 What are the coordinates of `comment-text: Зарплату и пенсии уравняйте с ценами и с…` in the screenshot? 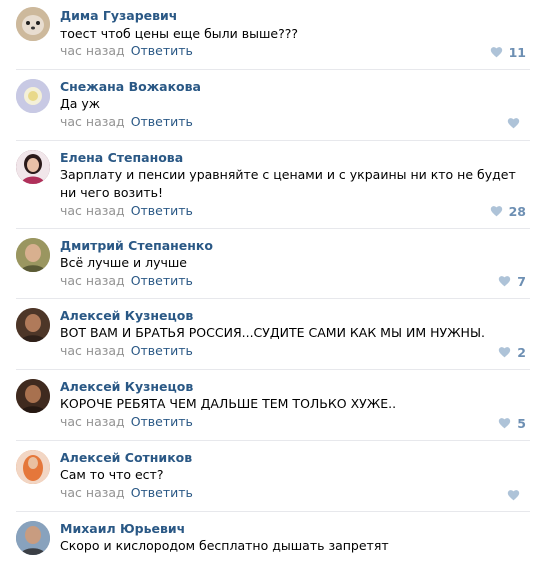 It's located at (288, 183).